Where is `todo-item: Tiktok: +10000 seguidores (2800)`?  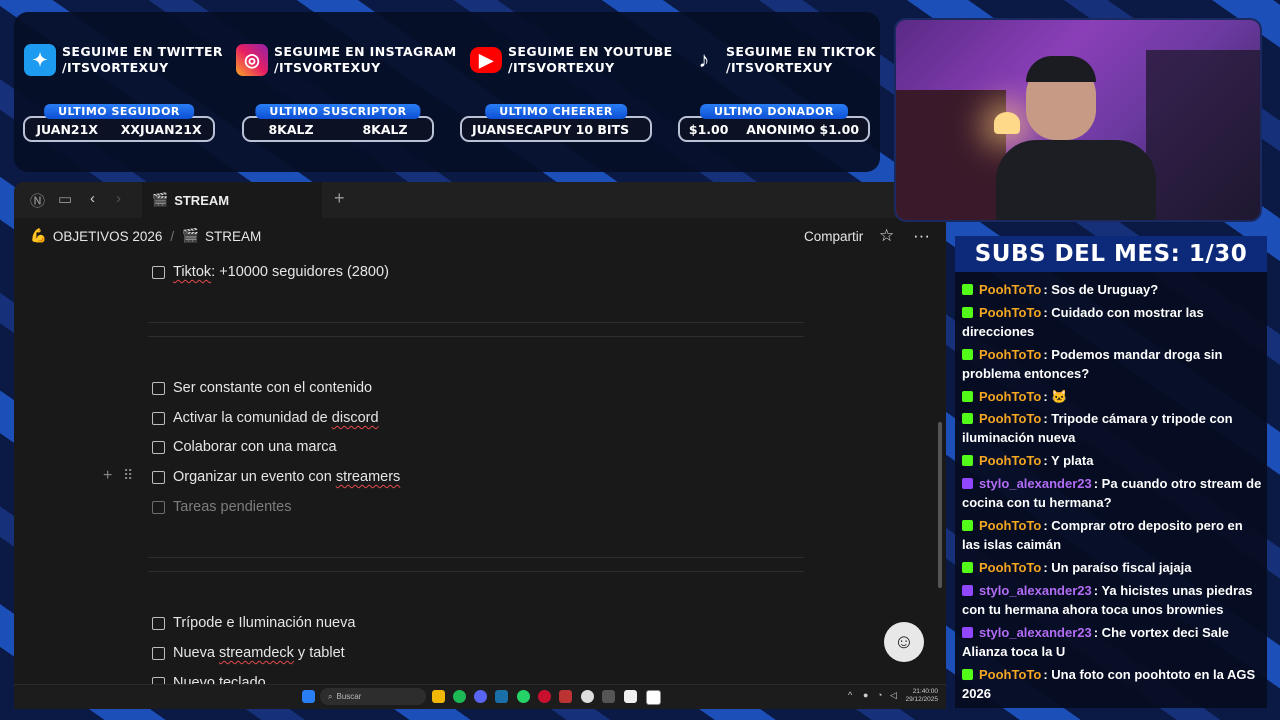
todo-item: Tiktok: +10000 seguidores (2800) is located at coordinates (270, 272).